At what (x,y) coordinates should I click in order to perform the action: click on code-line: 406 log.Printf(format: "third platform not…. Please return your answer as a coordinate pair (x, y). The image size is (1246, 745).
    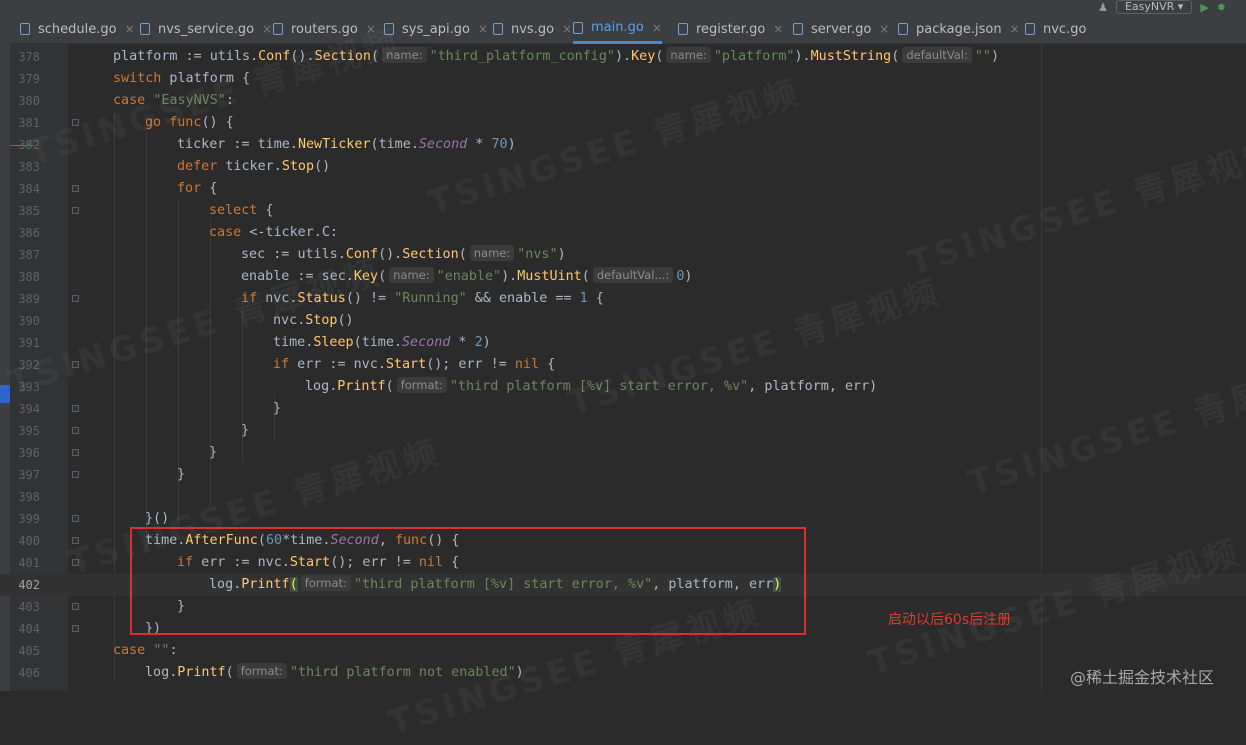
    Looking at the image, I should click on (623, 673).